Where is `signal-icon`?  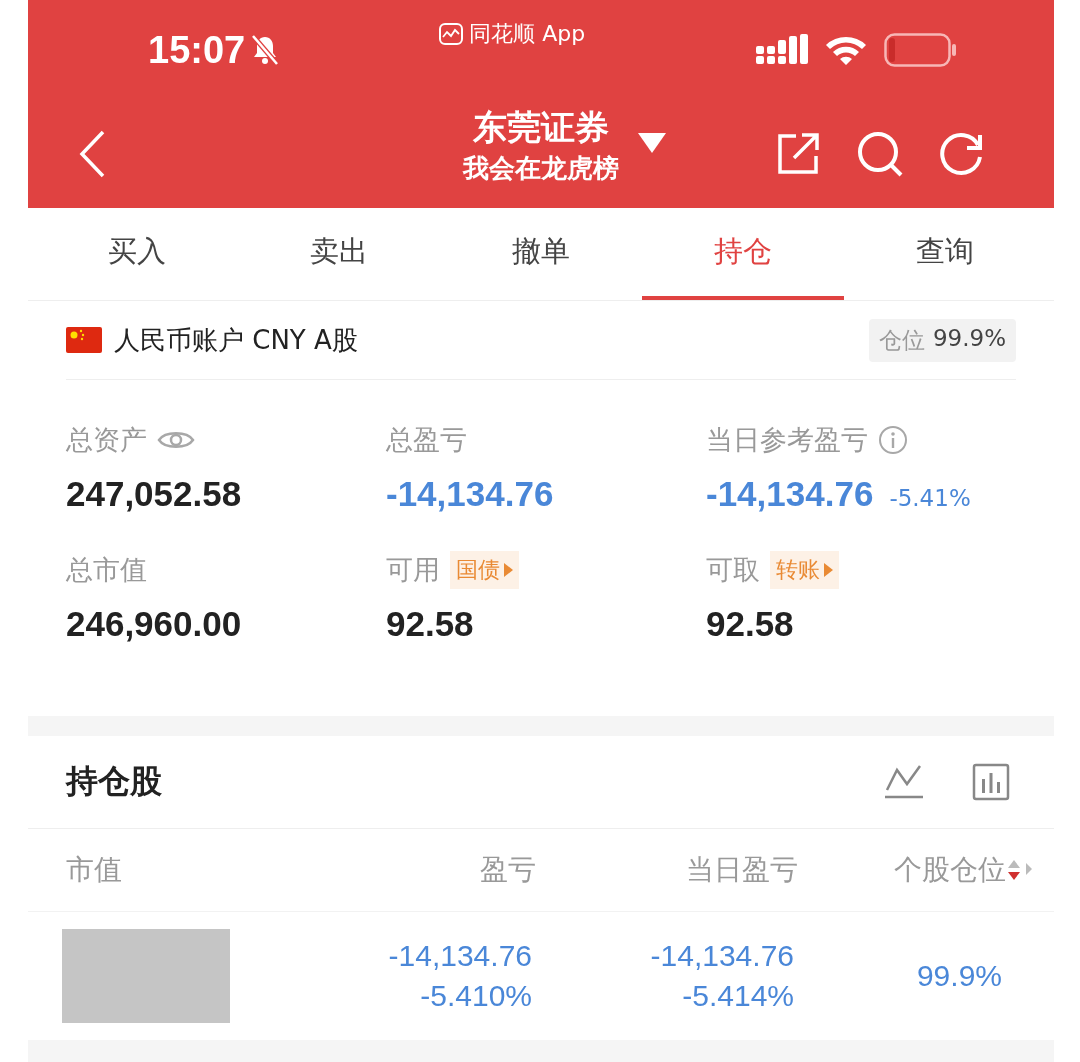
signal-icon is located at coordinates (782, 50).